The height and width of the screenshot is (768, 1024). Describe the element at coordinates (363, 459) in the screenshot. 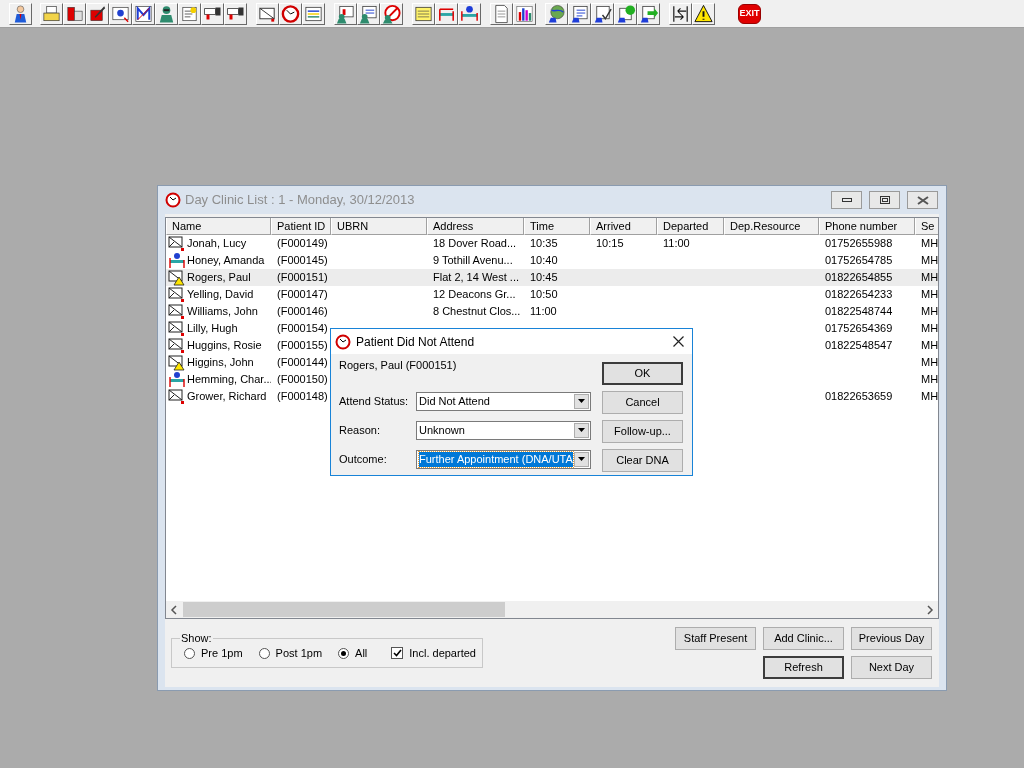

I see `field-label: Outcome:` at that location.